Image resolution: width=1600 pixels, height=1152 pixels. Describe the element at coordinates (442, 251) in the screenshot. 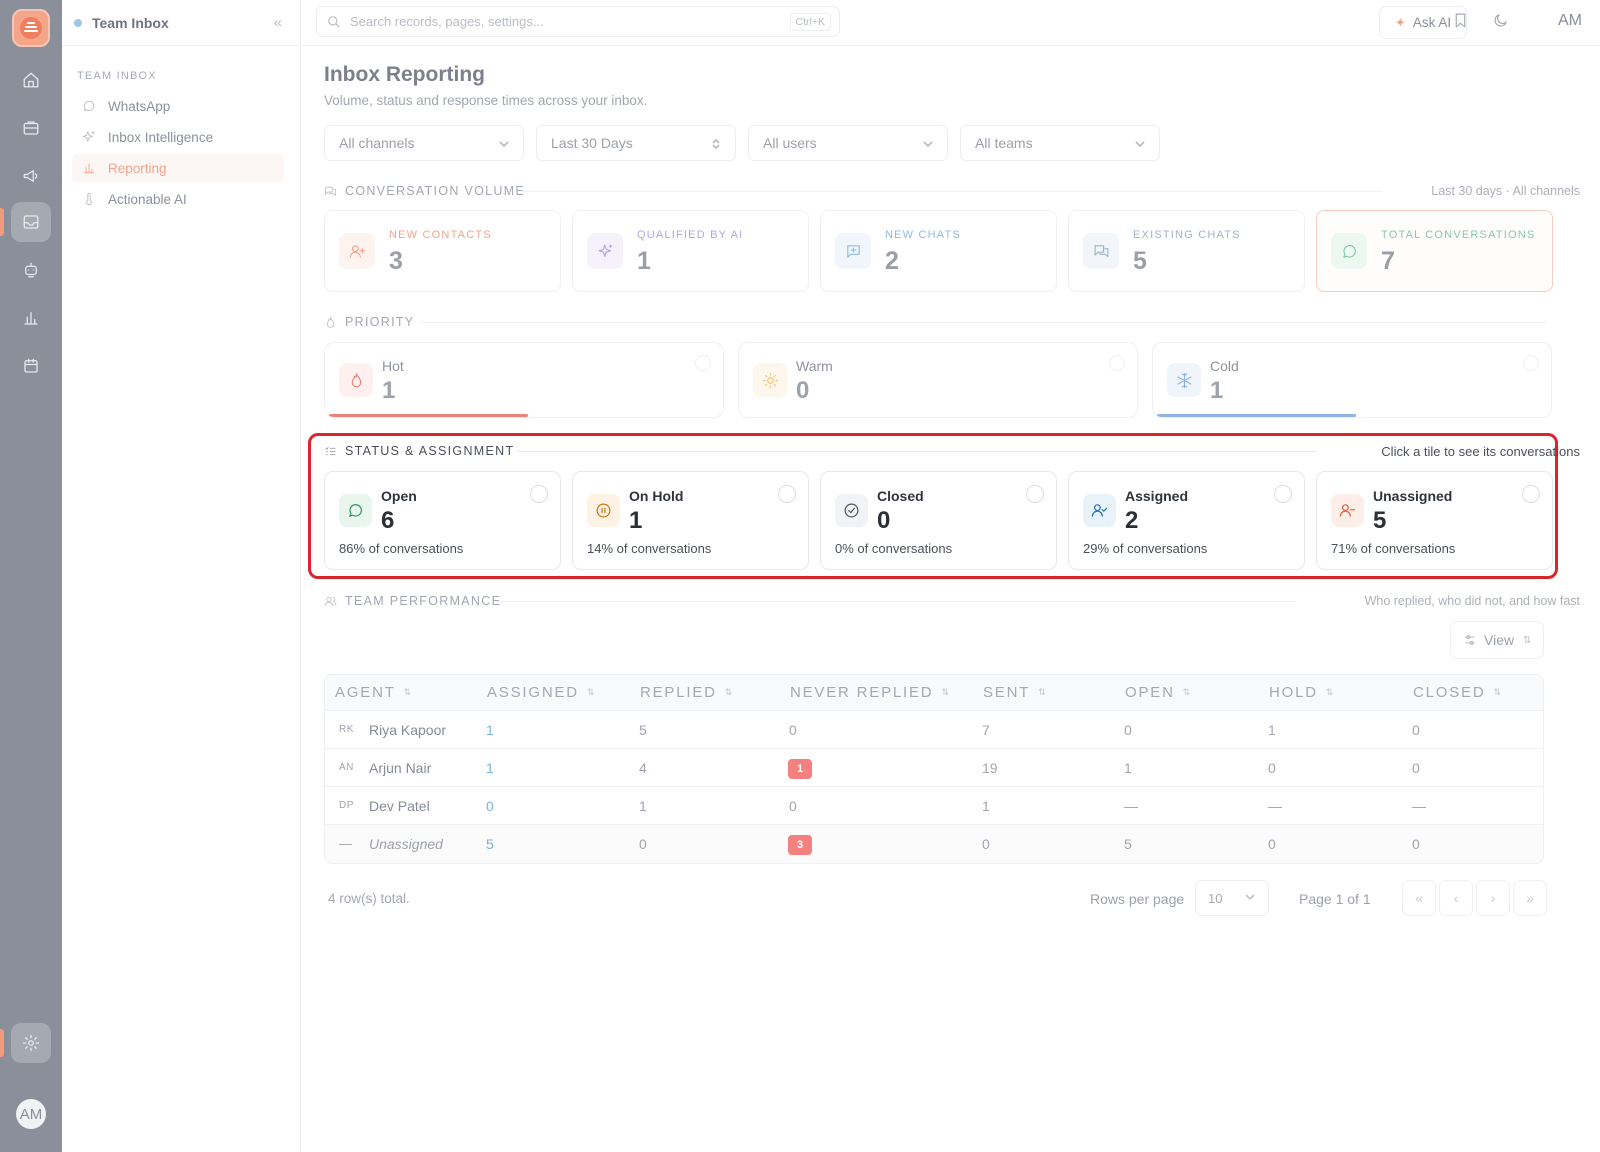

I see `volume-card-new-contacts: NEW CONTACTS 3` at that location.